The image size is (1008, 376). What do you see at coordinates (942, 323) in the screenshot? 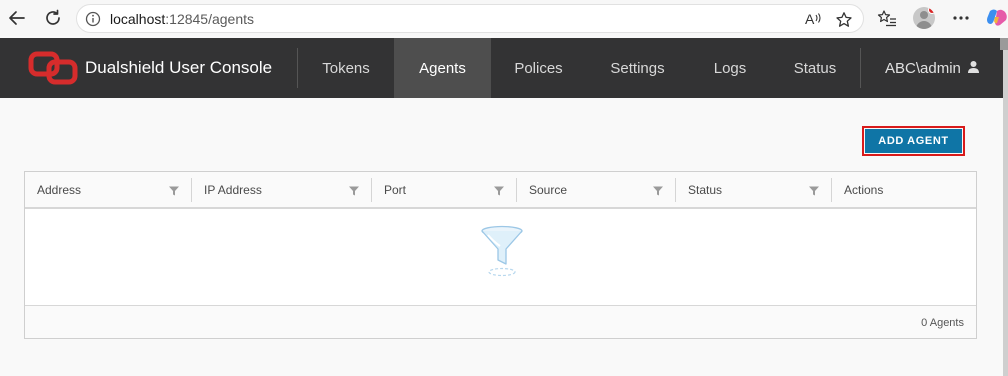
I see `agent-count: 0 Agents` at bounding box center [942, 323].